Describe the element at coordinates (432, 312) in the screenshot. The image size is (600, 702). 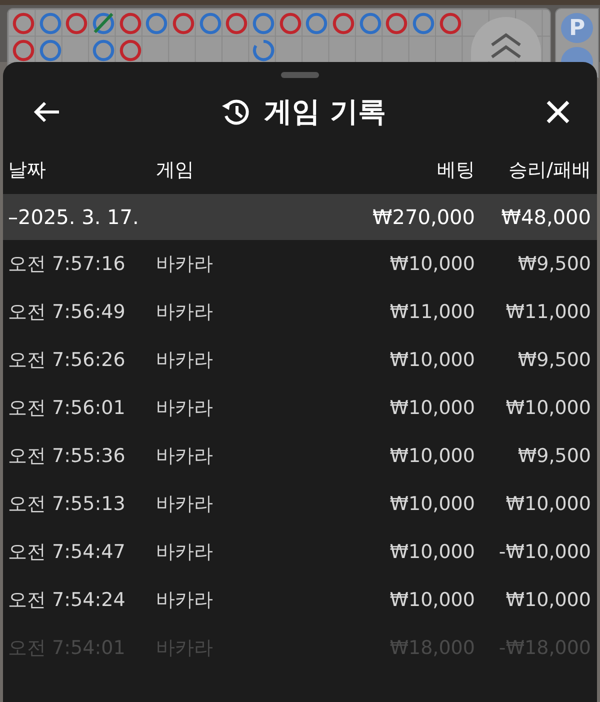
I see `bet-cell: ₩11,000` at that location.